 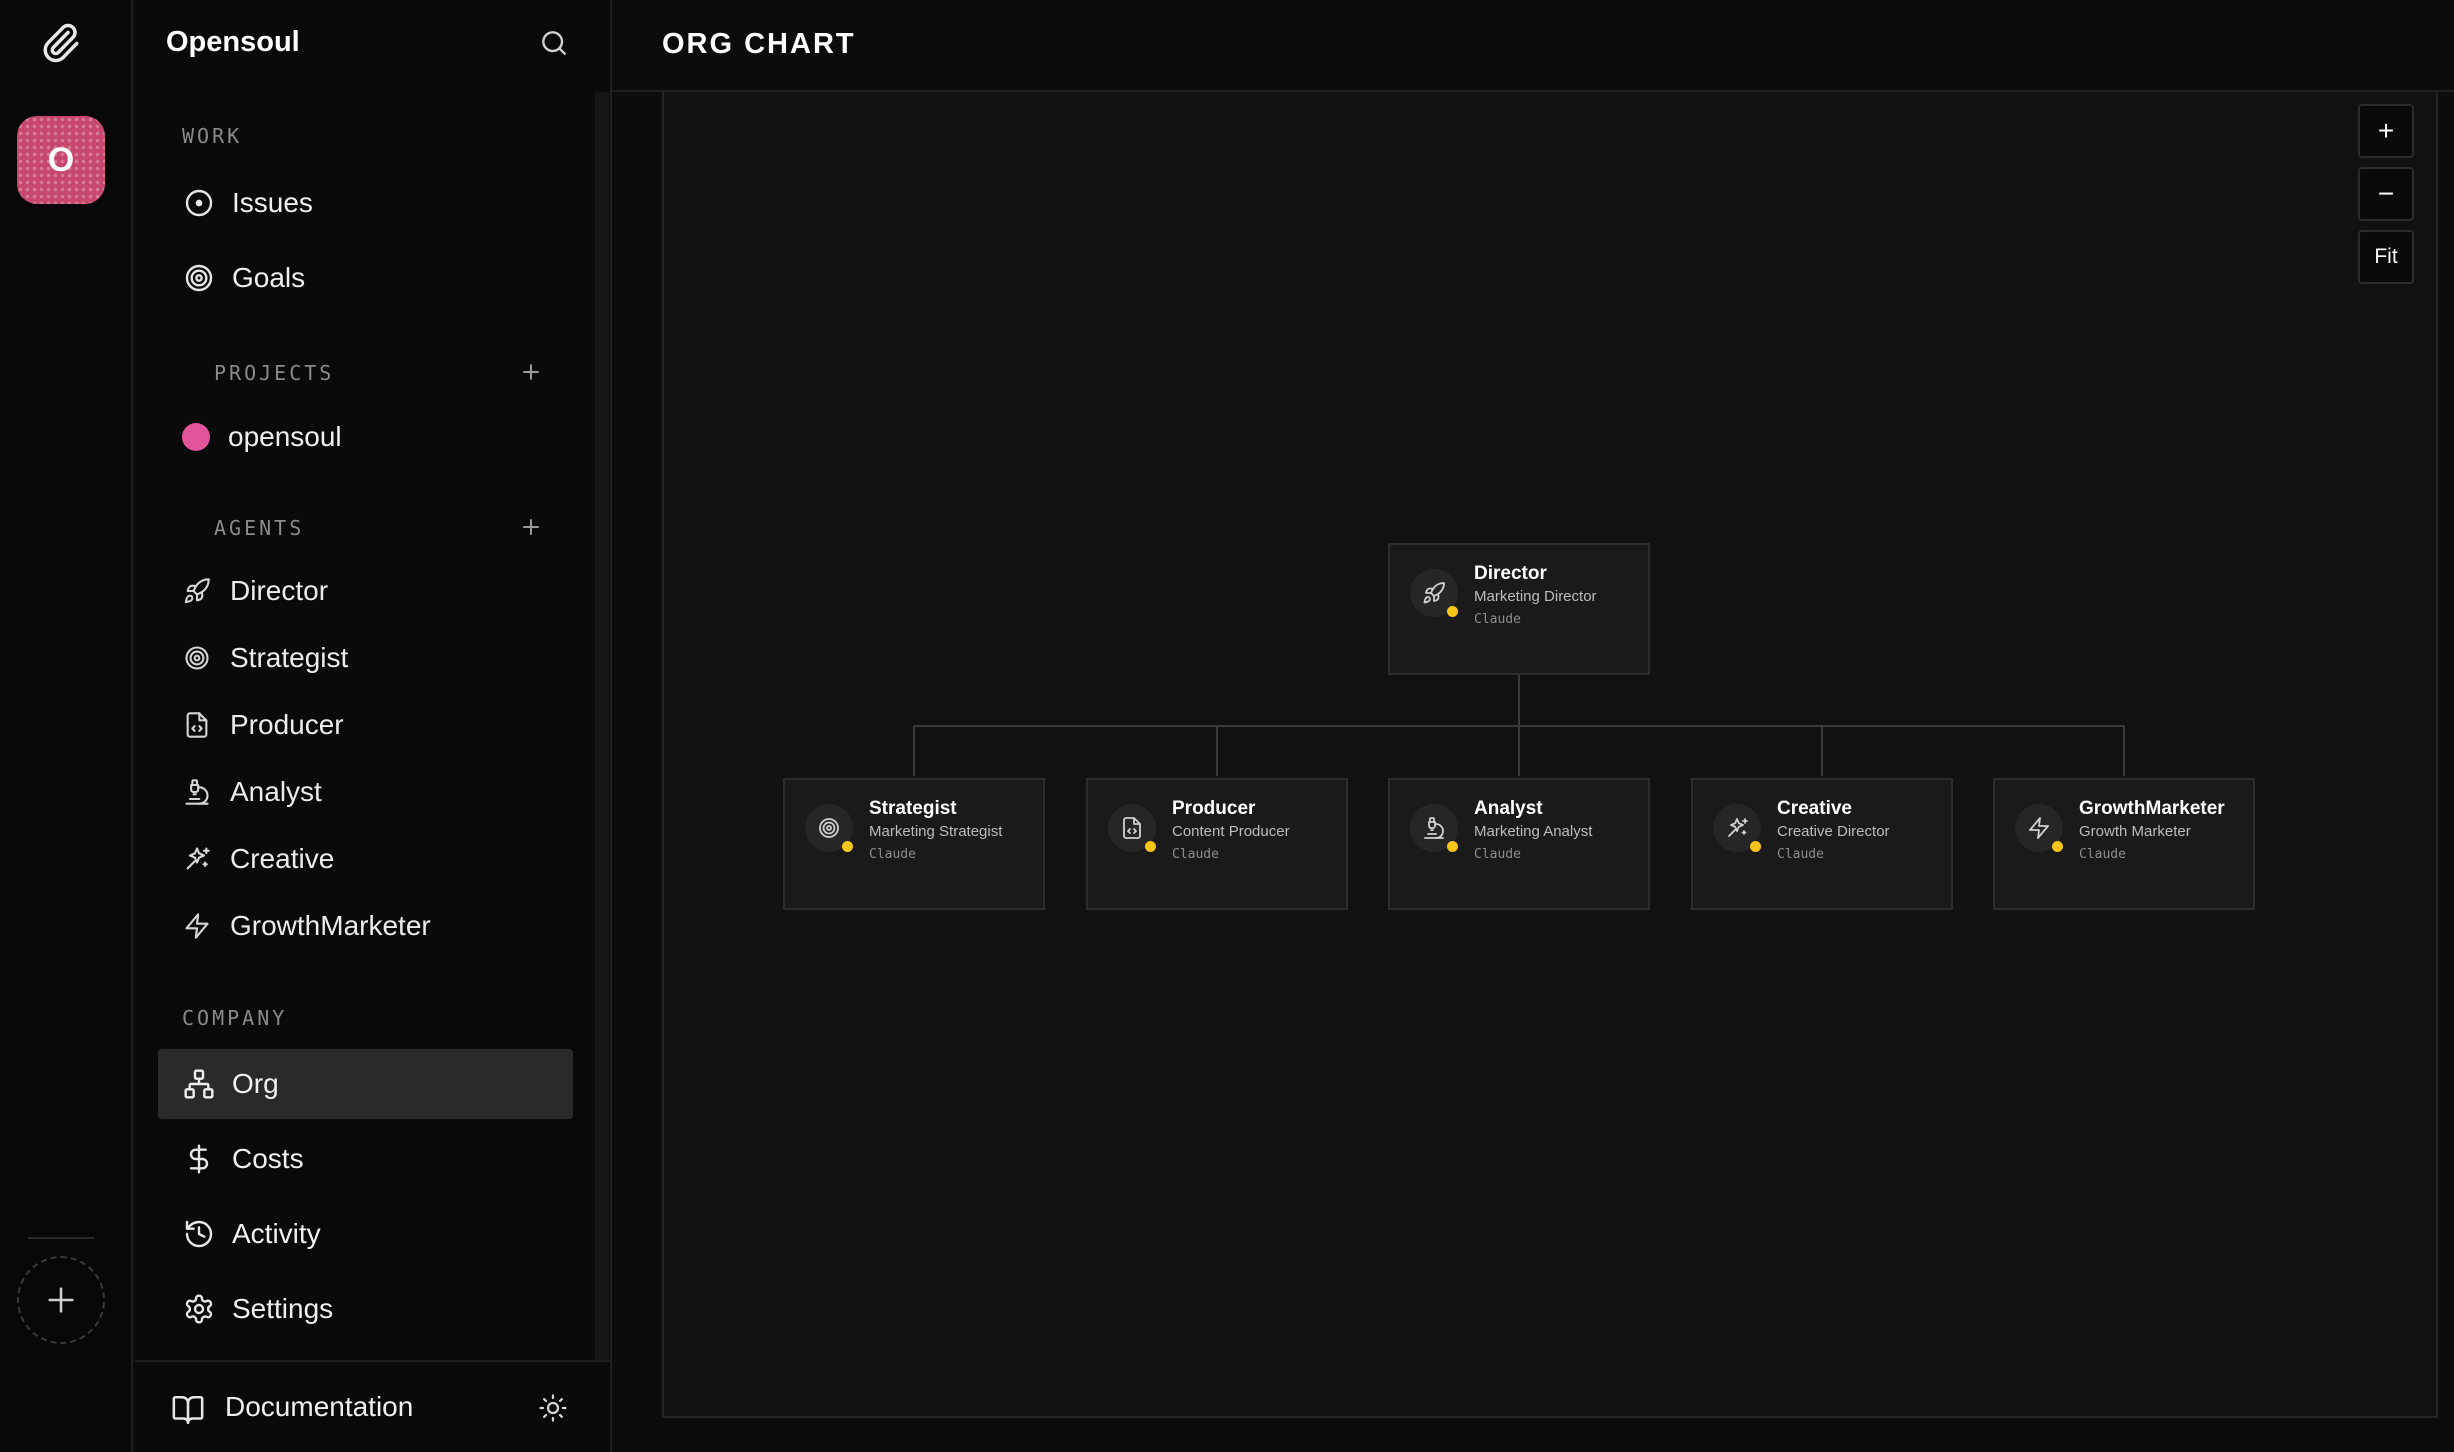 I want to click on book-icon, so click(x=188, y=1412).